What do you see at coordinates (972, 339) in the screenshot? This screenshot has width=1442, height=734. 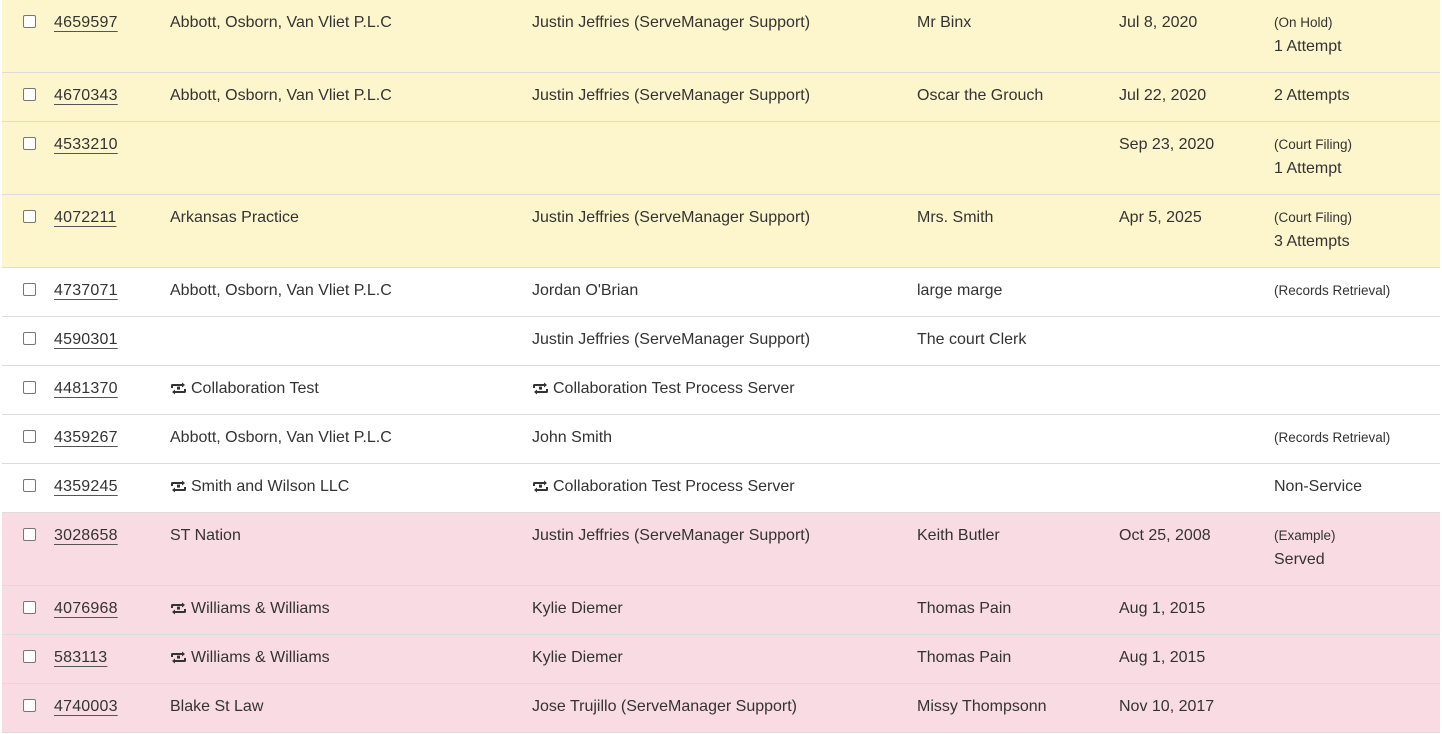 I see `recipient-name: The court Clerk` at bounding box center [972, 339].